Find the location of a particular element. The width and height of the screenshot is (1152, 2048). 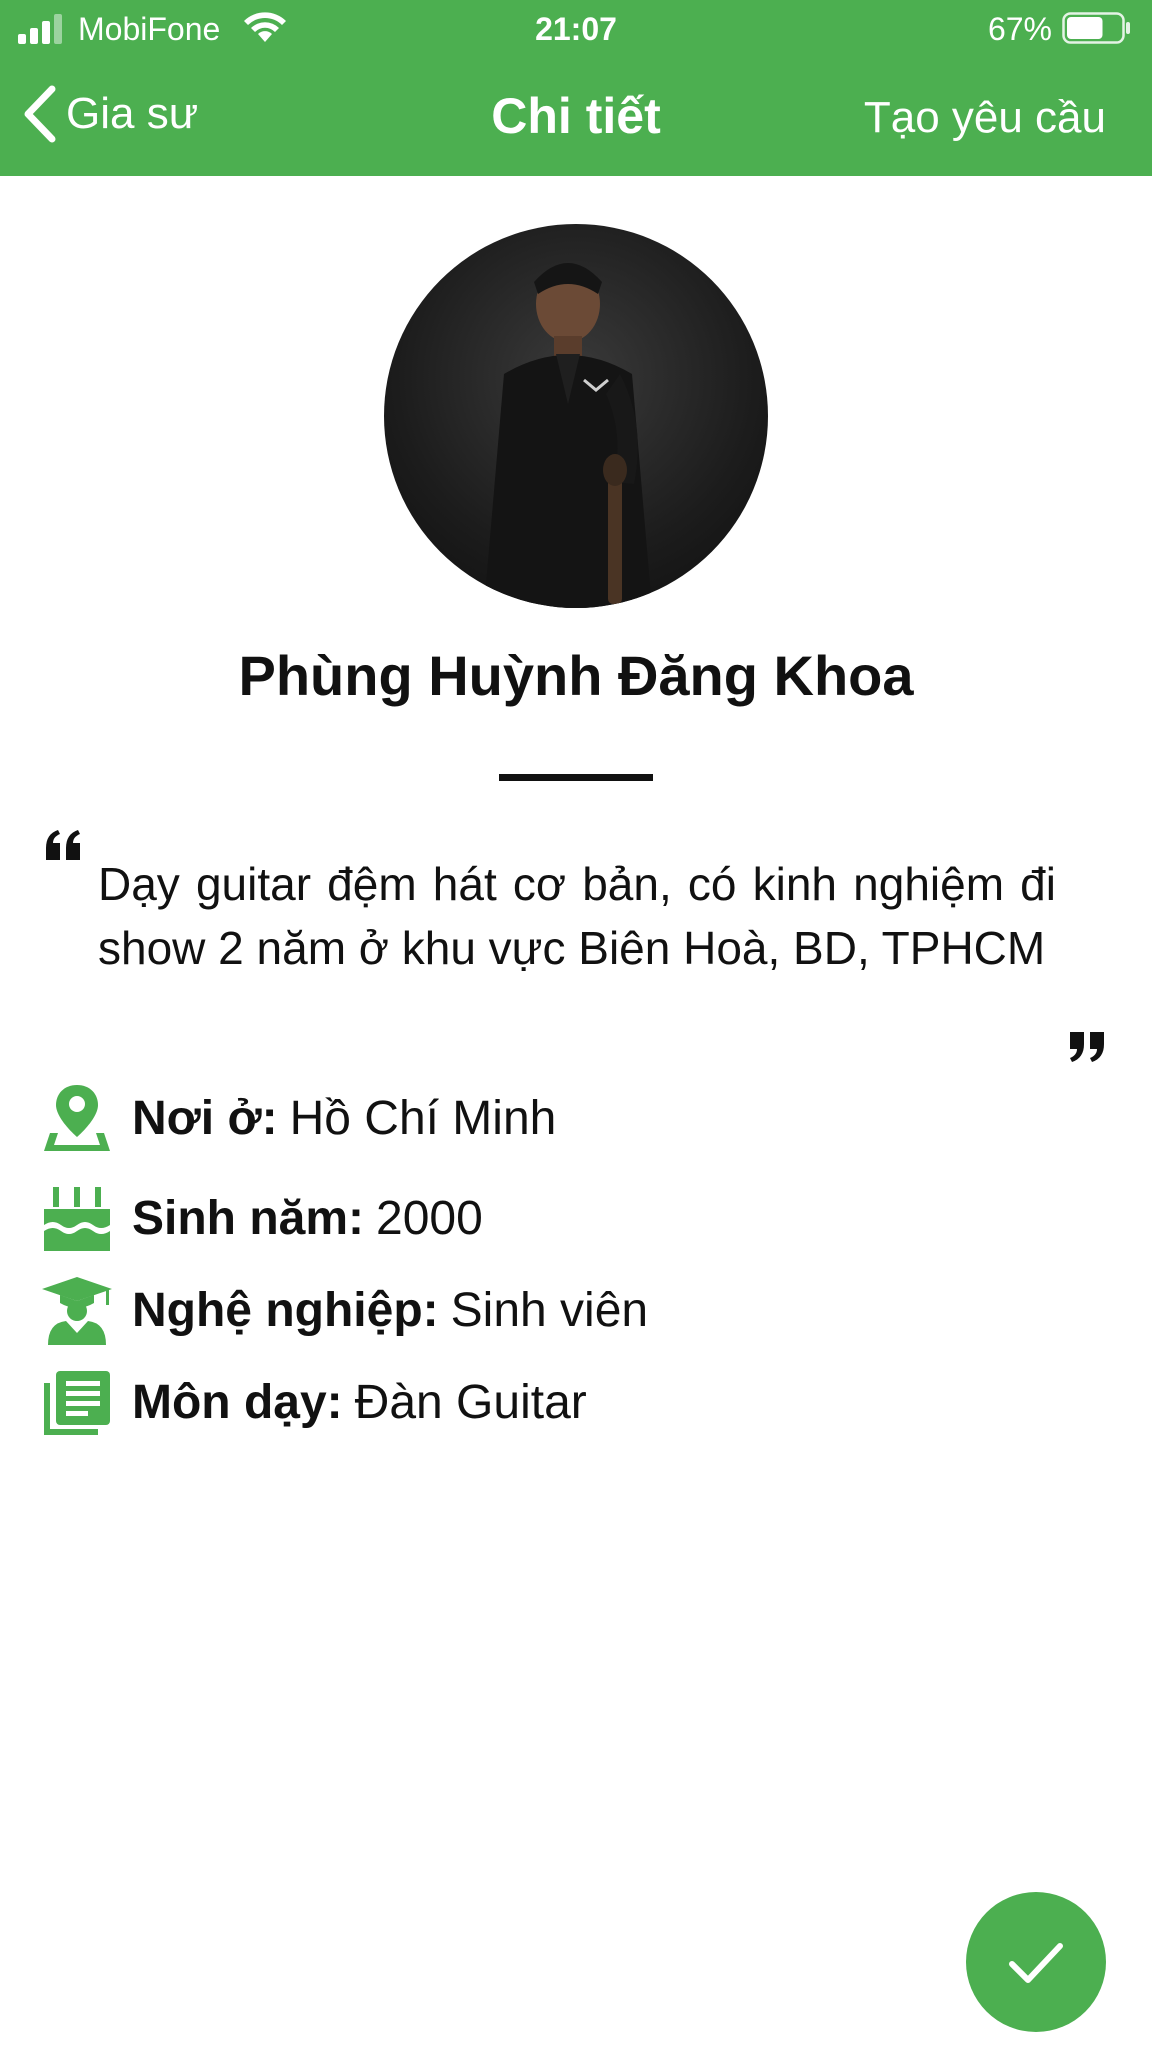

info-value: Hồ Chí Minh is located at coordinates (423, 1118).